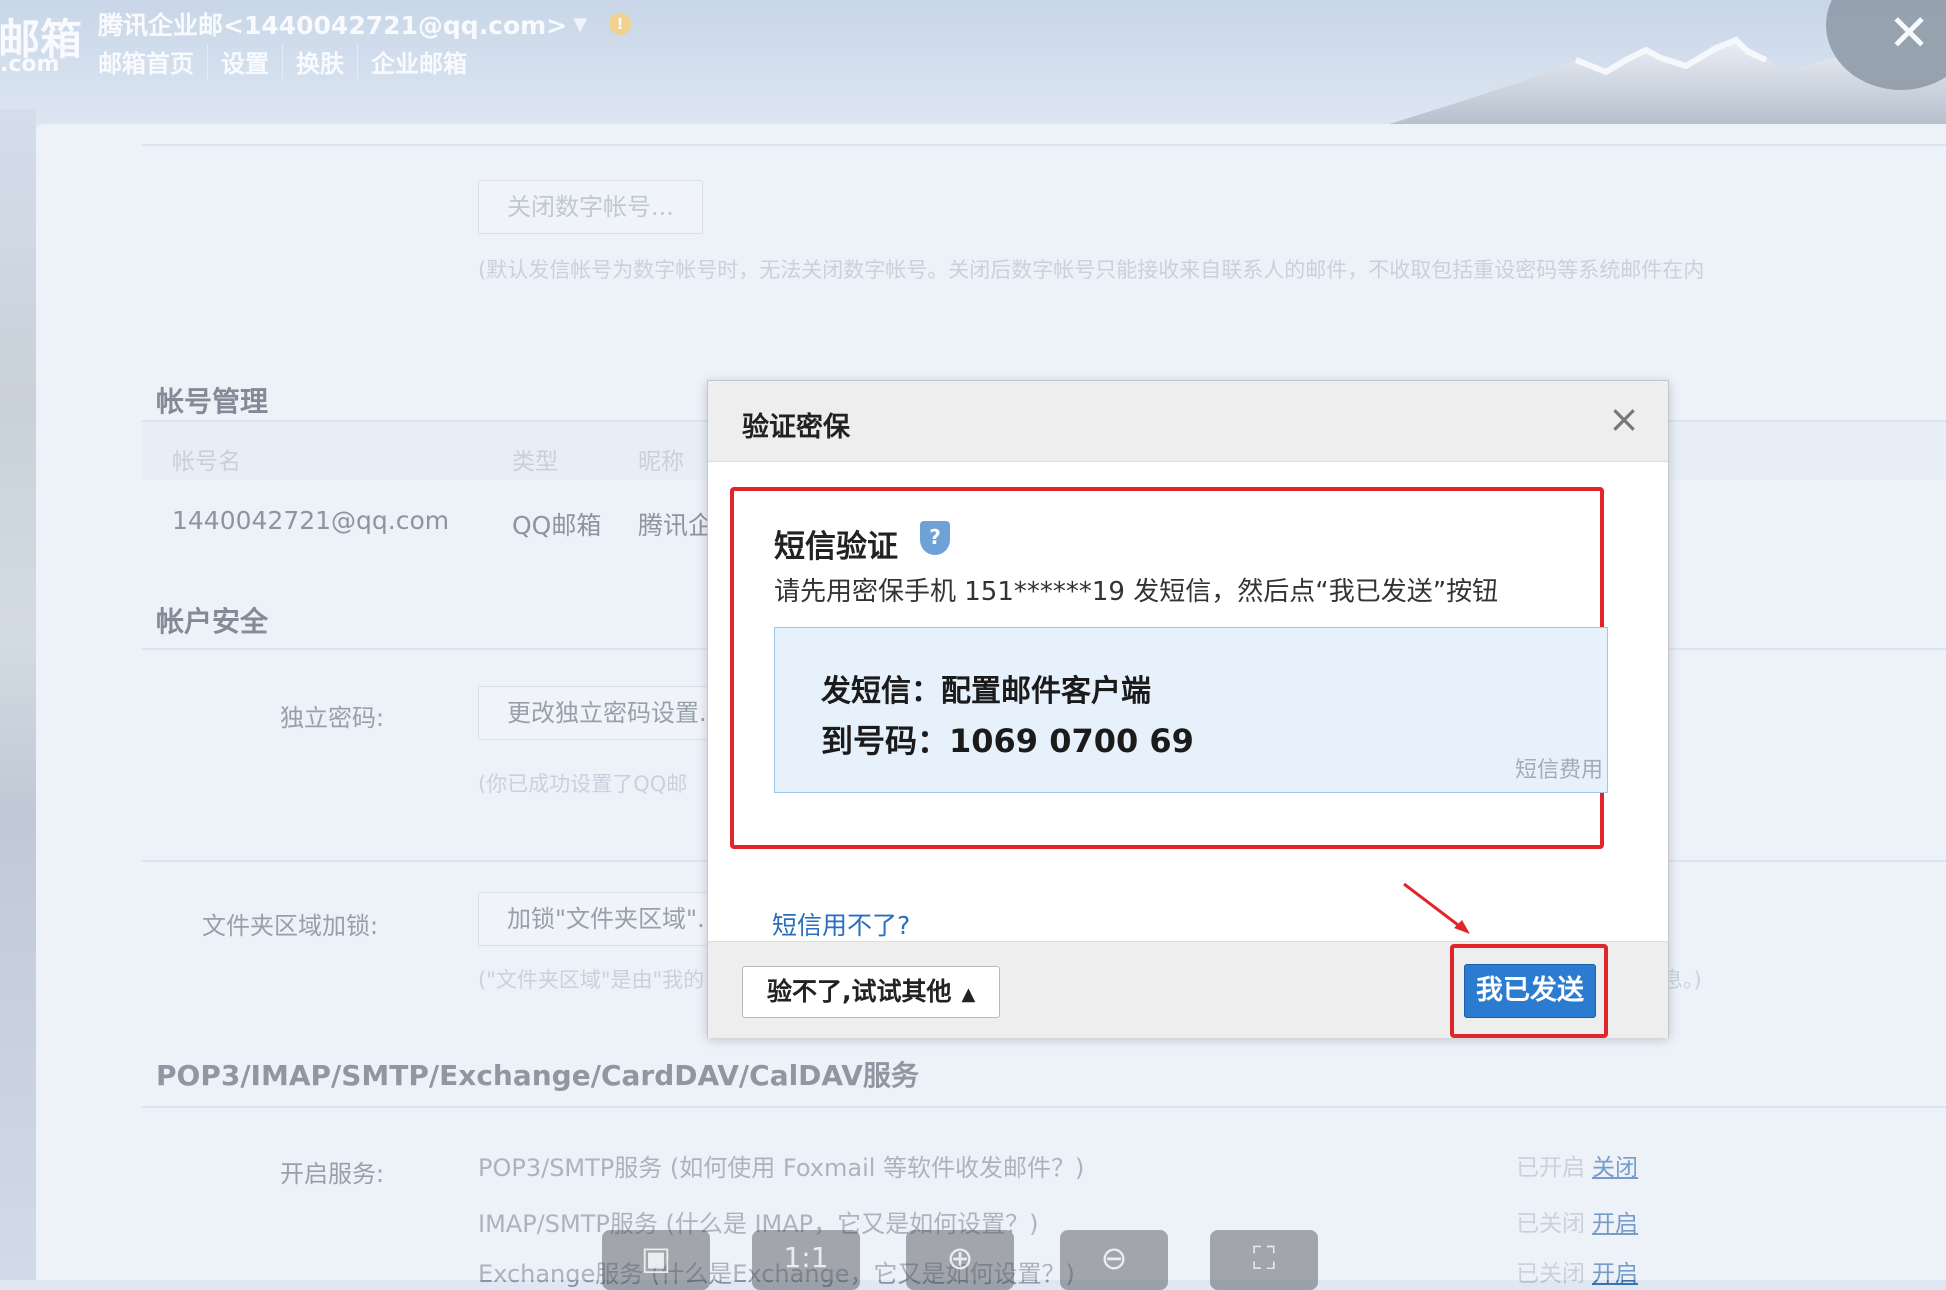  Describe the element at coordinates (620, 24) in the screenshot. I see `notice-icon: !` at that location.